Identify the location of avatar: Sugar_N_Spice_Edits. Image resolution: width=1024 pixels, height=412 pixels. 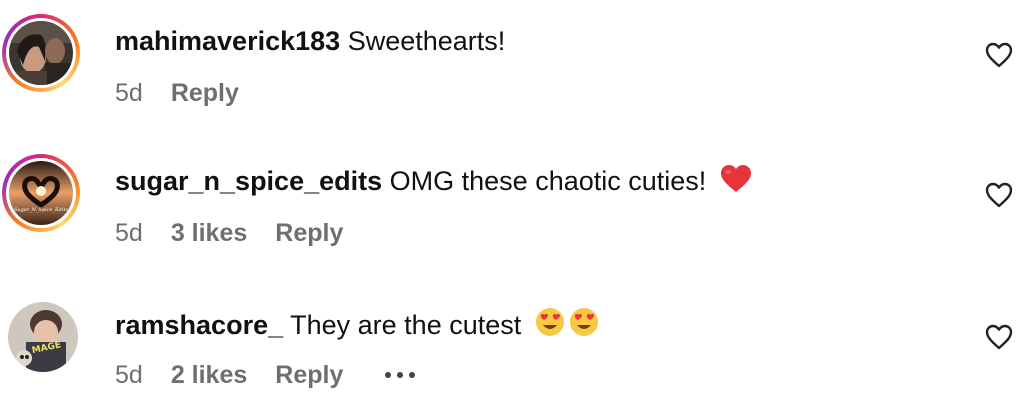
(41, 193).